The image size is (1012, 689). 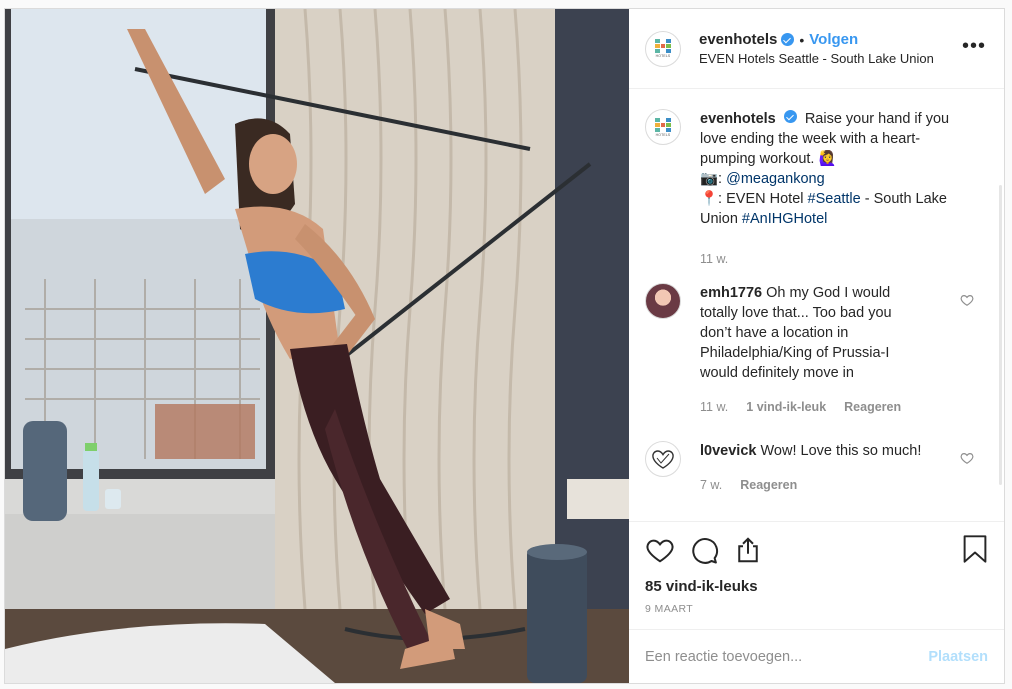 I want to click on add-comment-bar: Een reactie toevoegen... Plaatsen, so click(x=816, y=656).